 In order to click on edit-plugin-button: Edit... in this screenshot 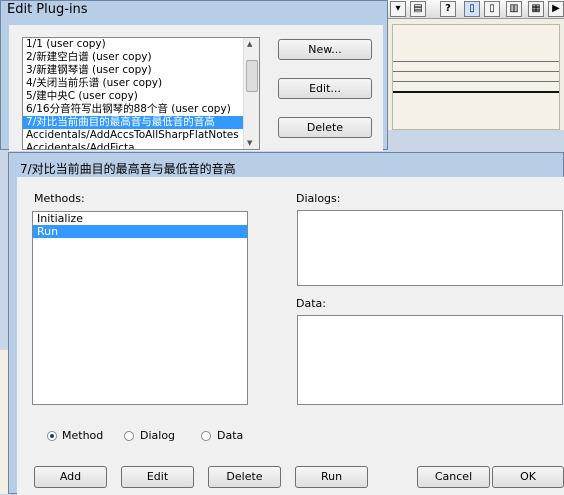, I will do `click(325, 88)`.